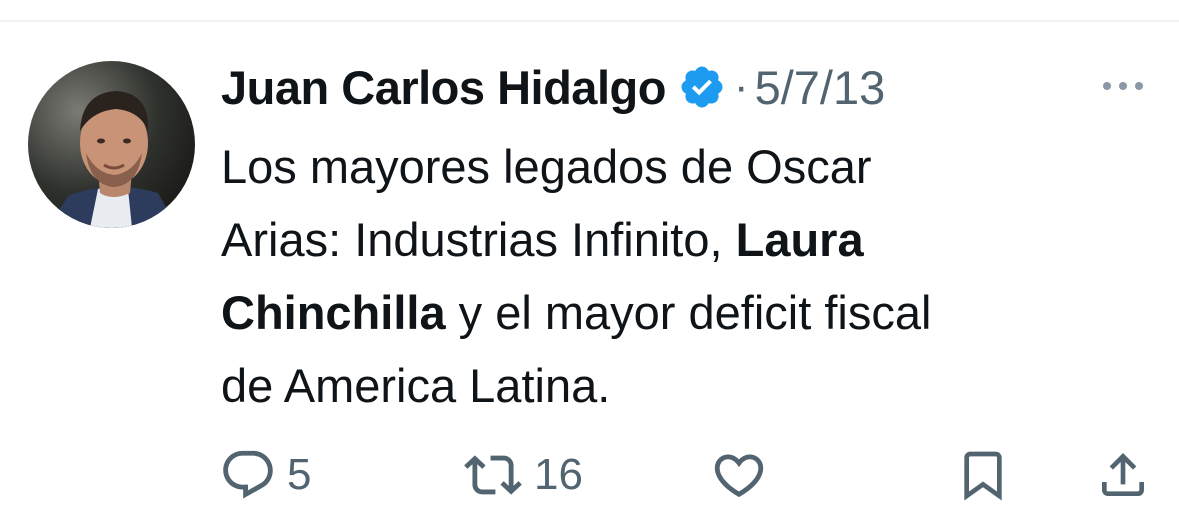 This screenshot has width=1179, height=532. What do you see at coordinates (416, 385) in the screenshot?
I see `tweet-text-line-4: de America Latina.` at bounding box center [416, 385].